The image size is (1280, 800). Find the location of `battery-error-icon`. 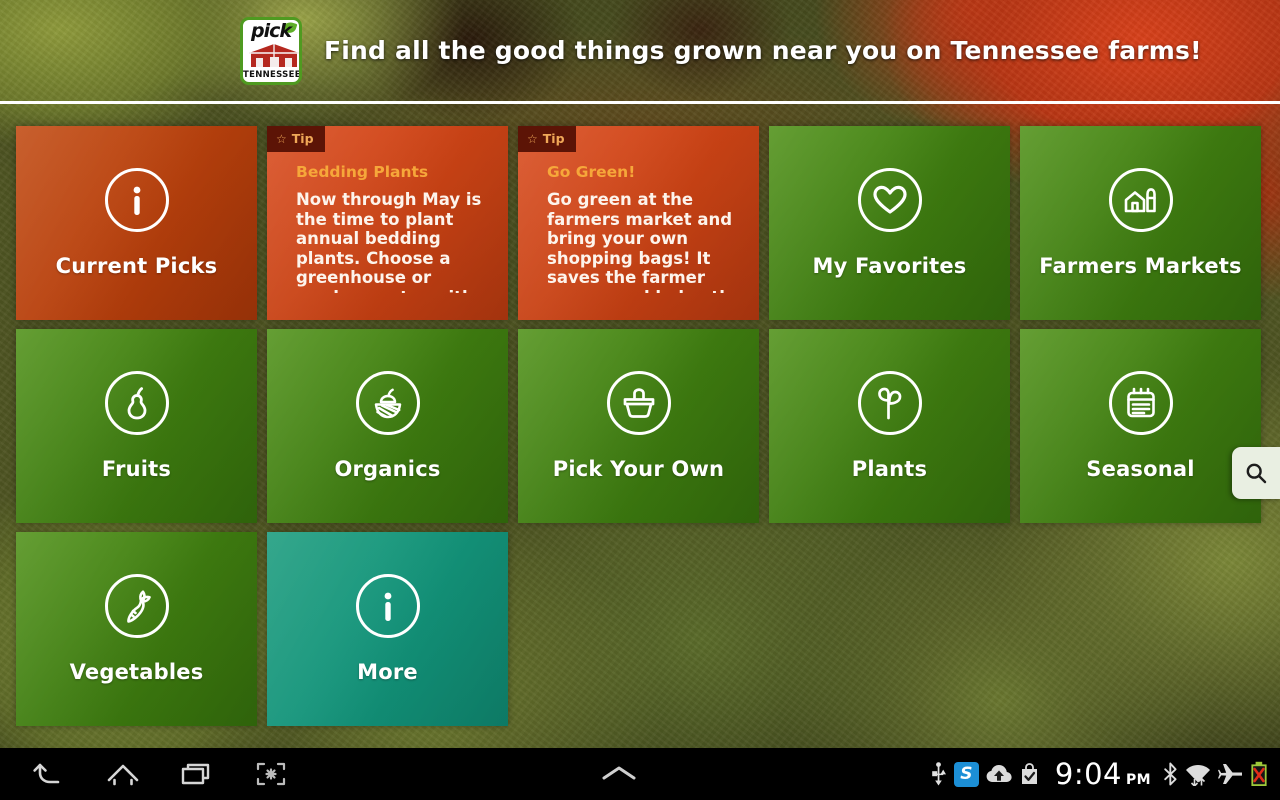

battery-error-icon is located at coordinates (1259, 774).